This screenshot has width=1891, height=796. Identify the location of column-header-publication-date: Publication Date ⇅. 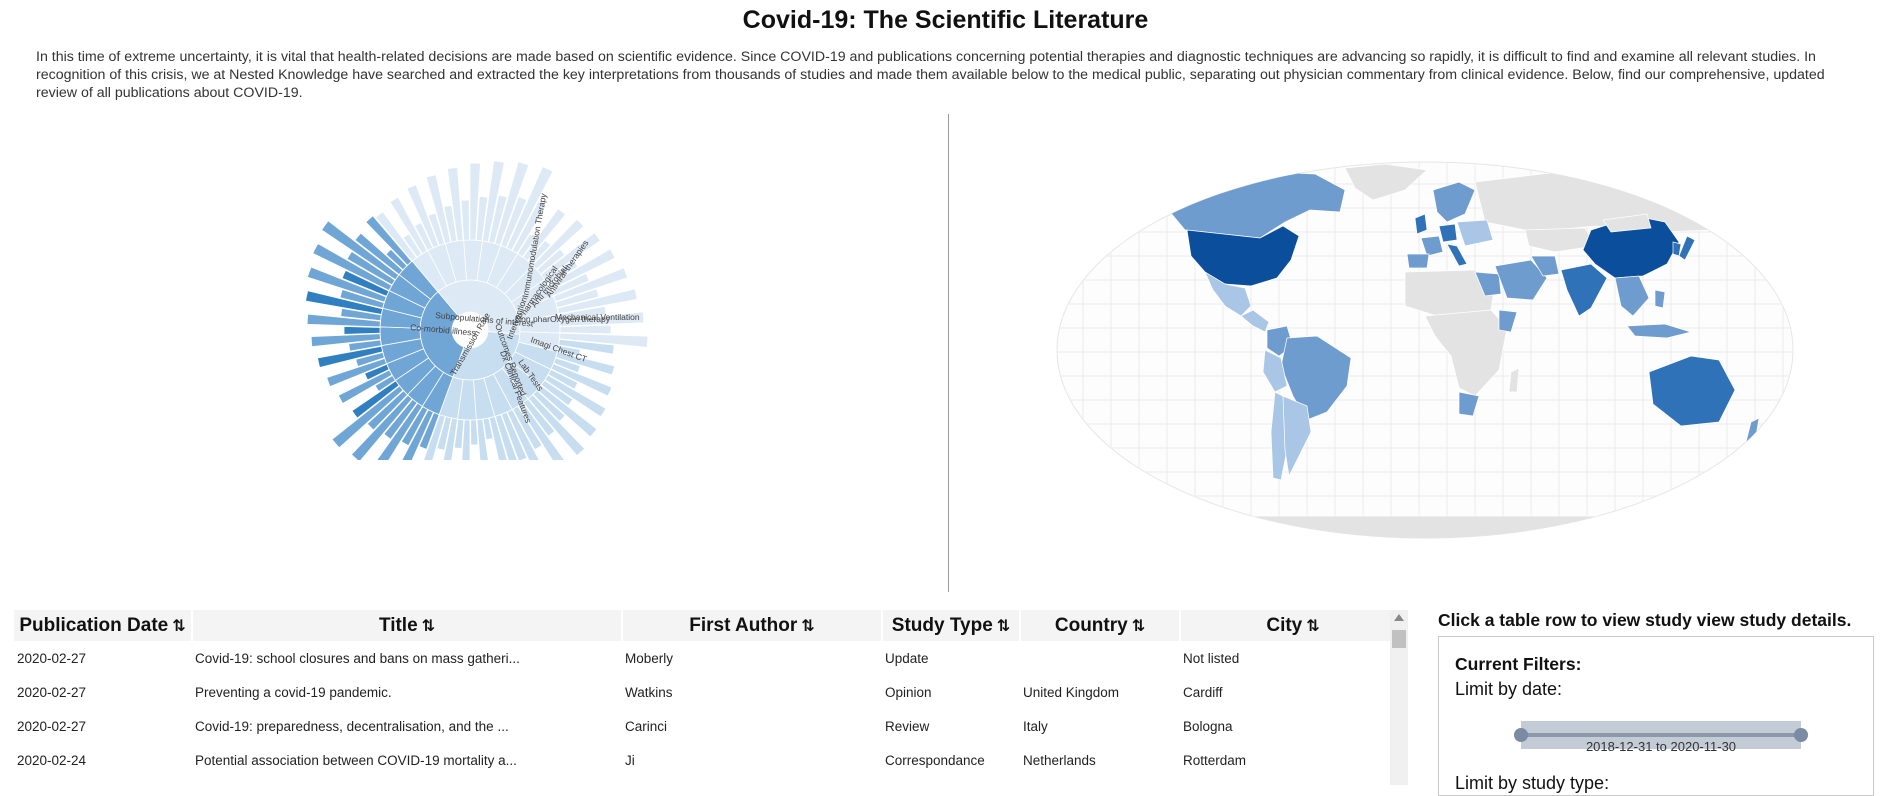
(103, 625).